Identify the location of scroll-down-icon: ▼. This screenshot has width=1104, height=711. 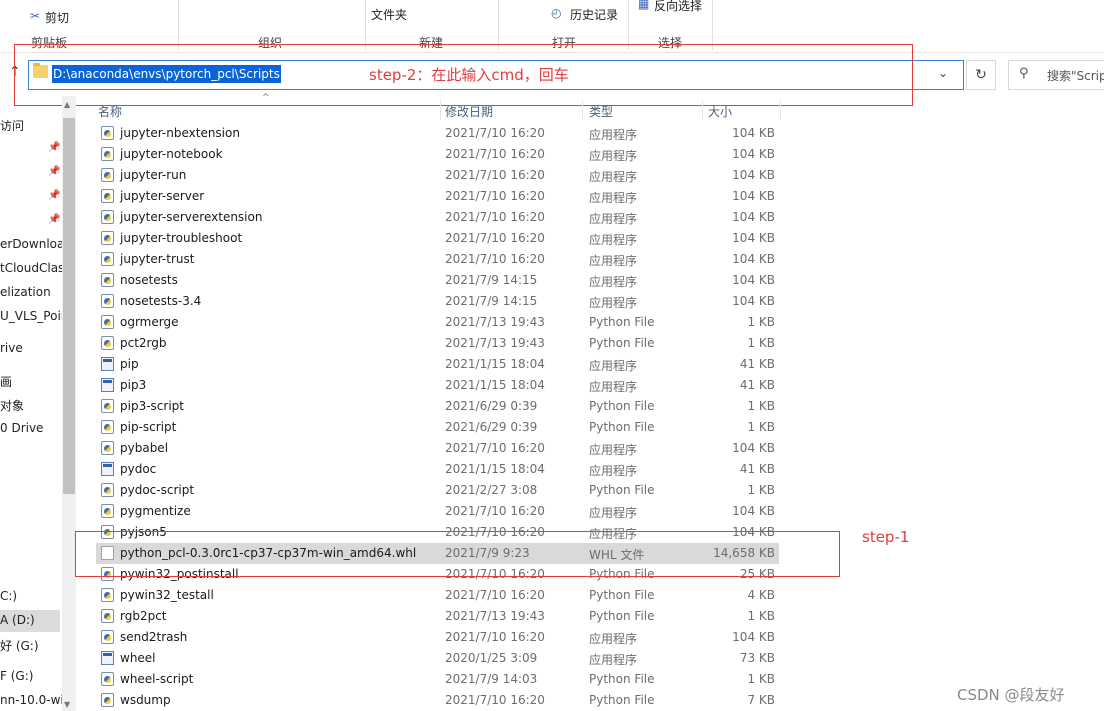
(67, 704).